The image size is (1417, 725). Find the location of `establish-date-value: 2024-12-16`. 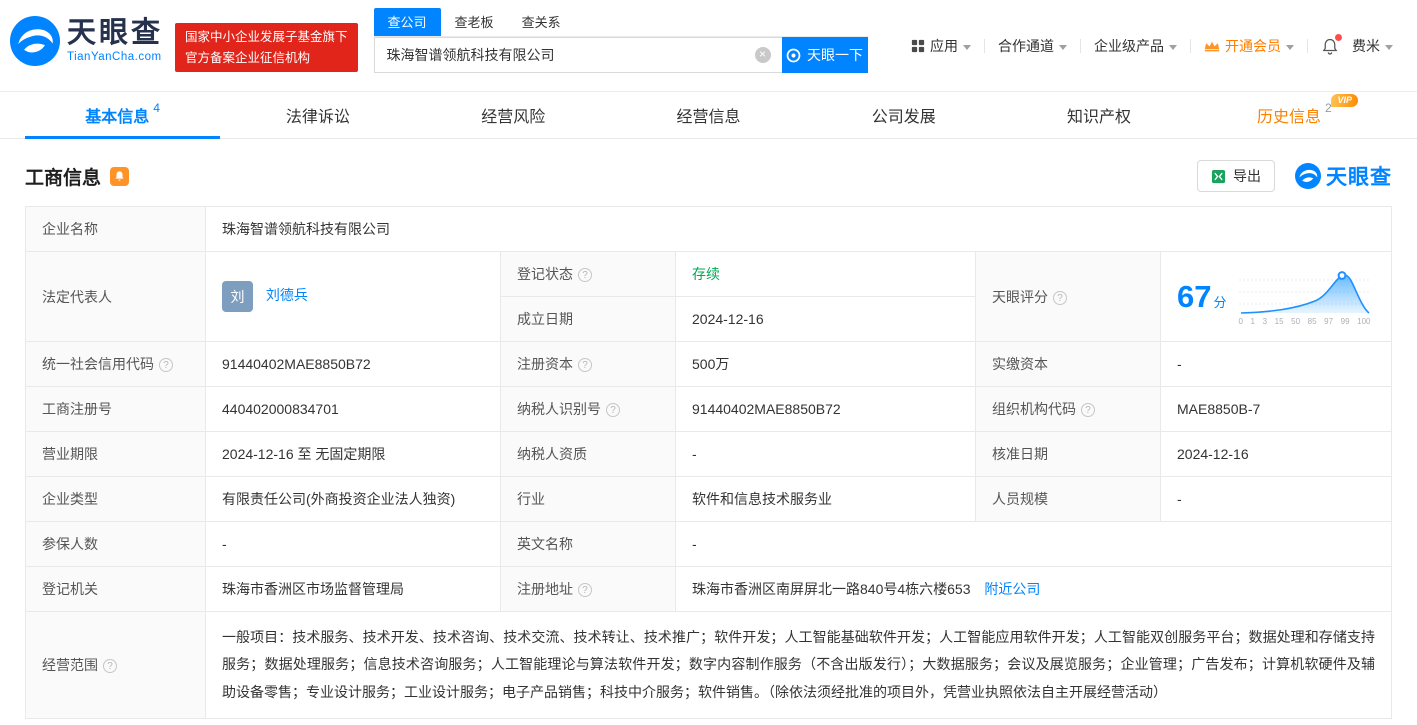

establish-date-value: 2024-12-16 is located at coordinates (825, 319).